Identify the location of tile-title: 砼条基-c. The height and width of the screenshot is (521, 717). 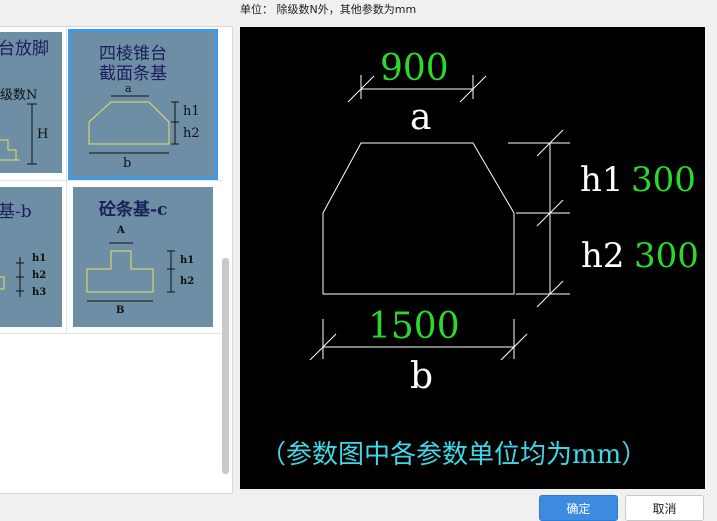
(133, 210).